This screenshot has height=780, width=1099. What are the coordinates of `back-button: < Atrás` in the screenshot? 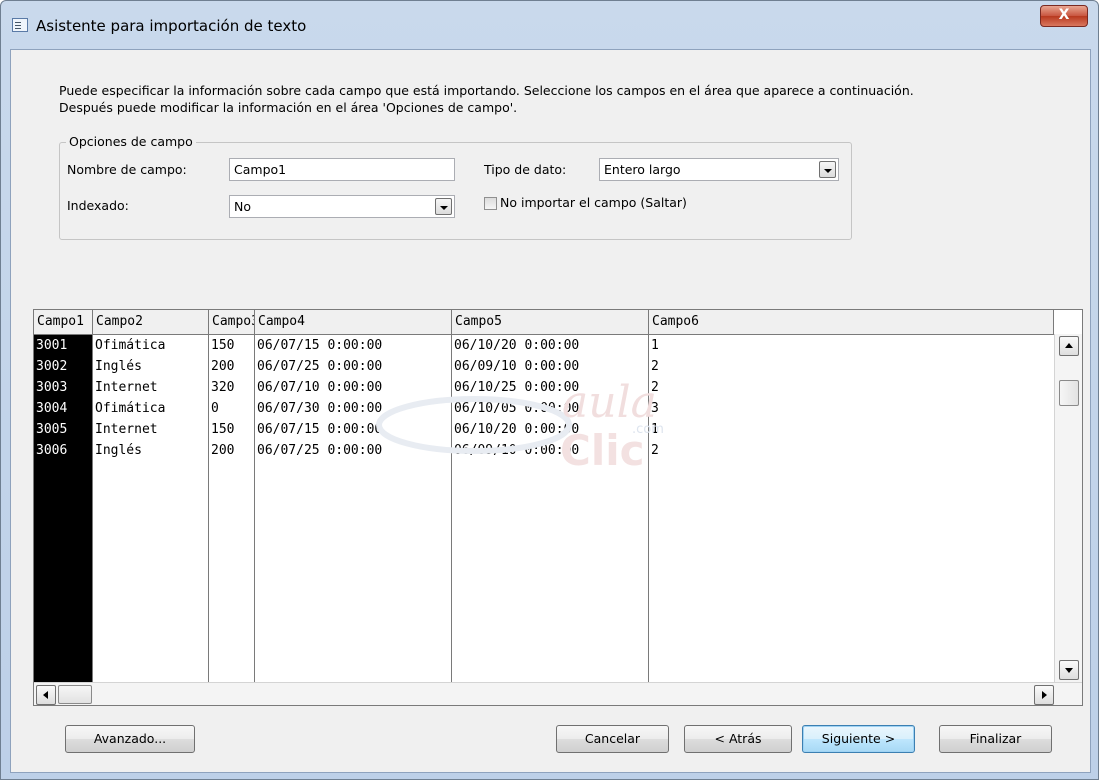 It's located at (738, 739).